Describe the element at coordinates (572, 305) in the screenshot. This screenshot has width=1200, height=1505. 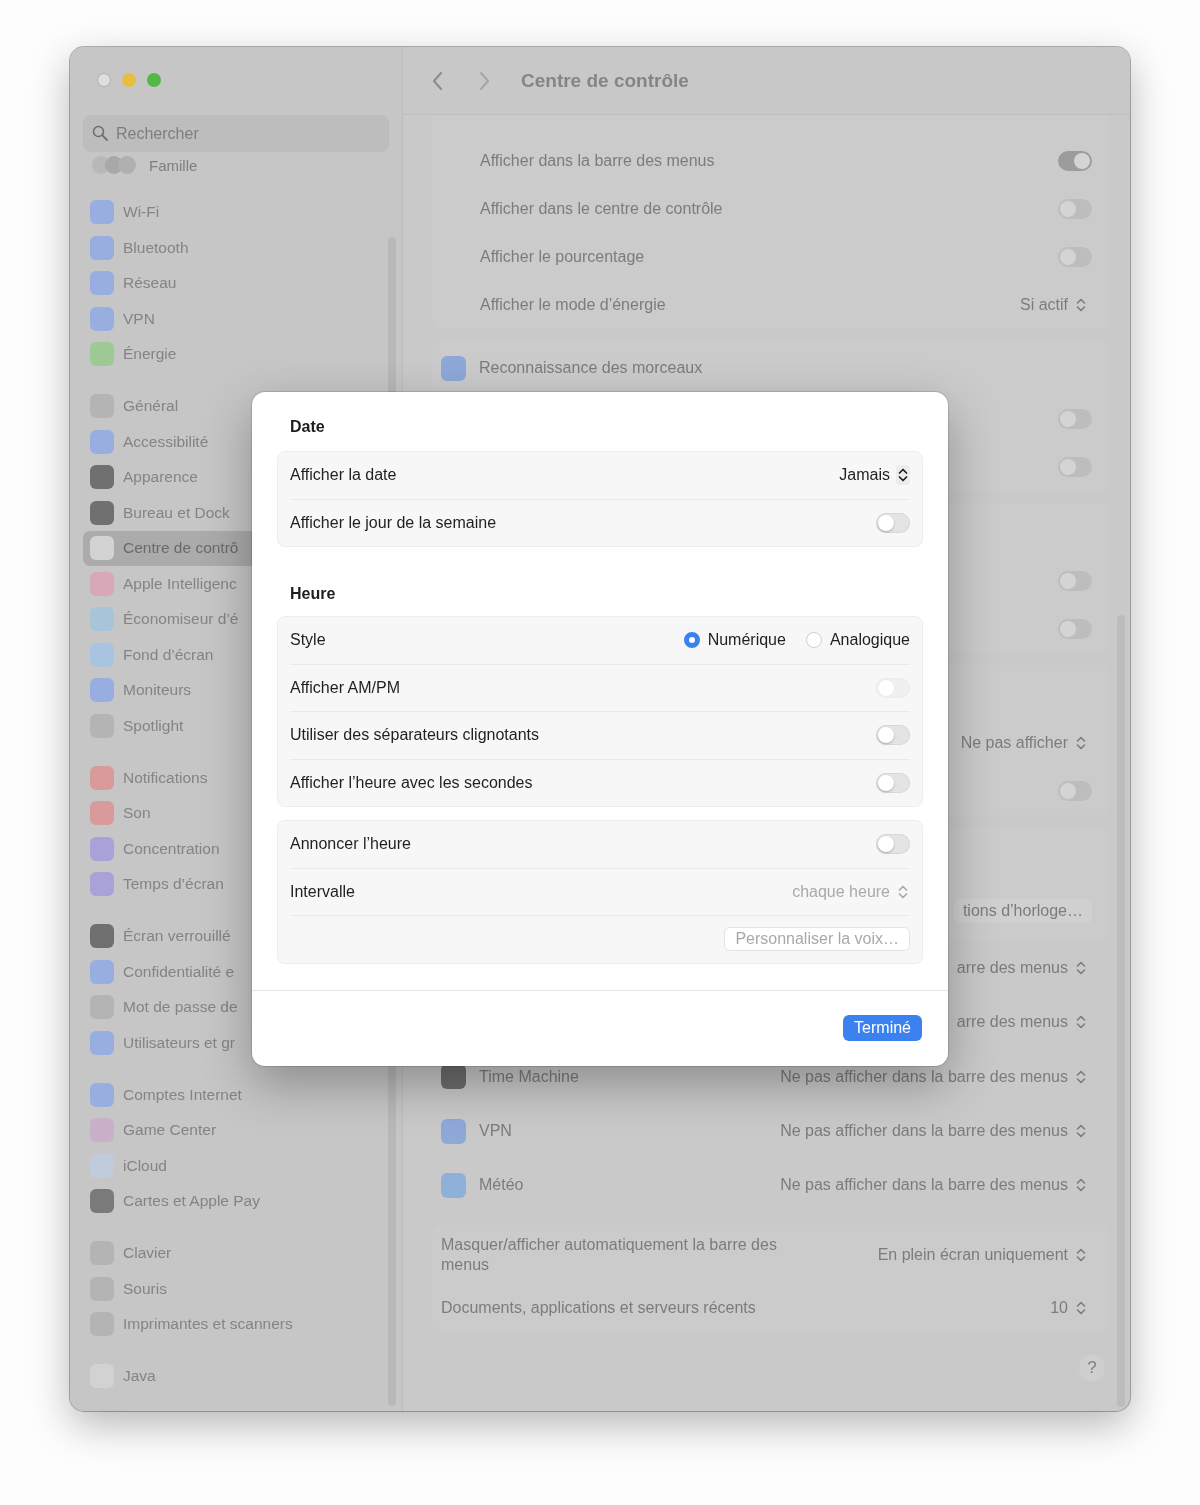
I see `setting-label: Afficher le mode d’énergie` at that location.